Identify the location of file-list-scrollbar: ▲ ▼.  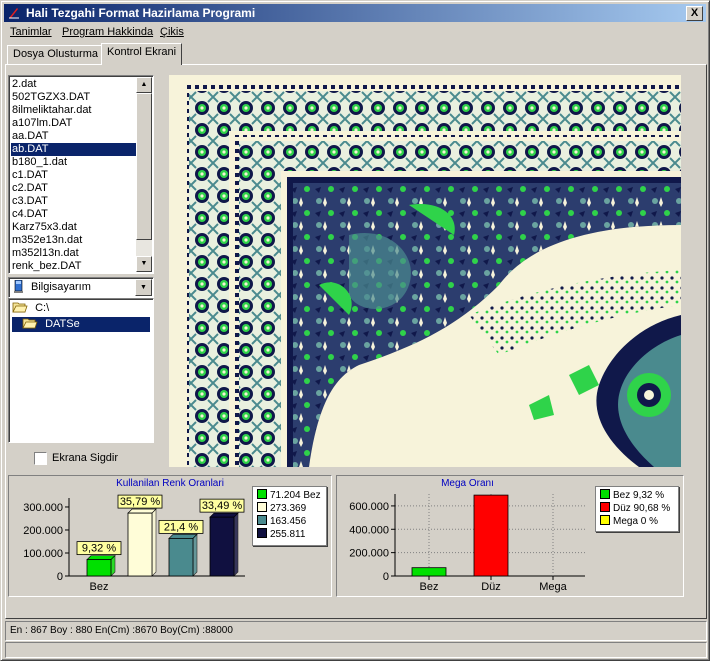
(144, 174).